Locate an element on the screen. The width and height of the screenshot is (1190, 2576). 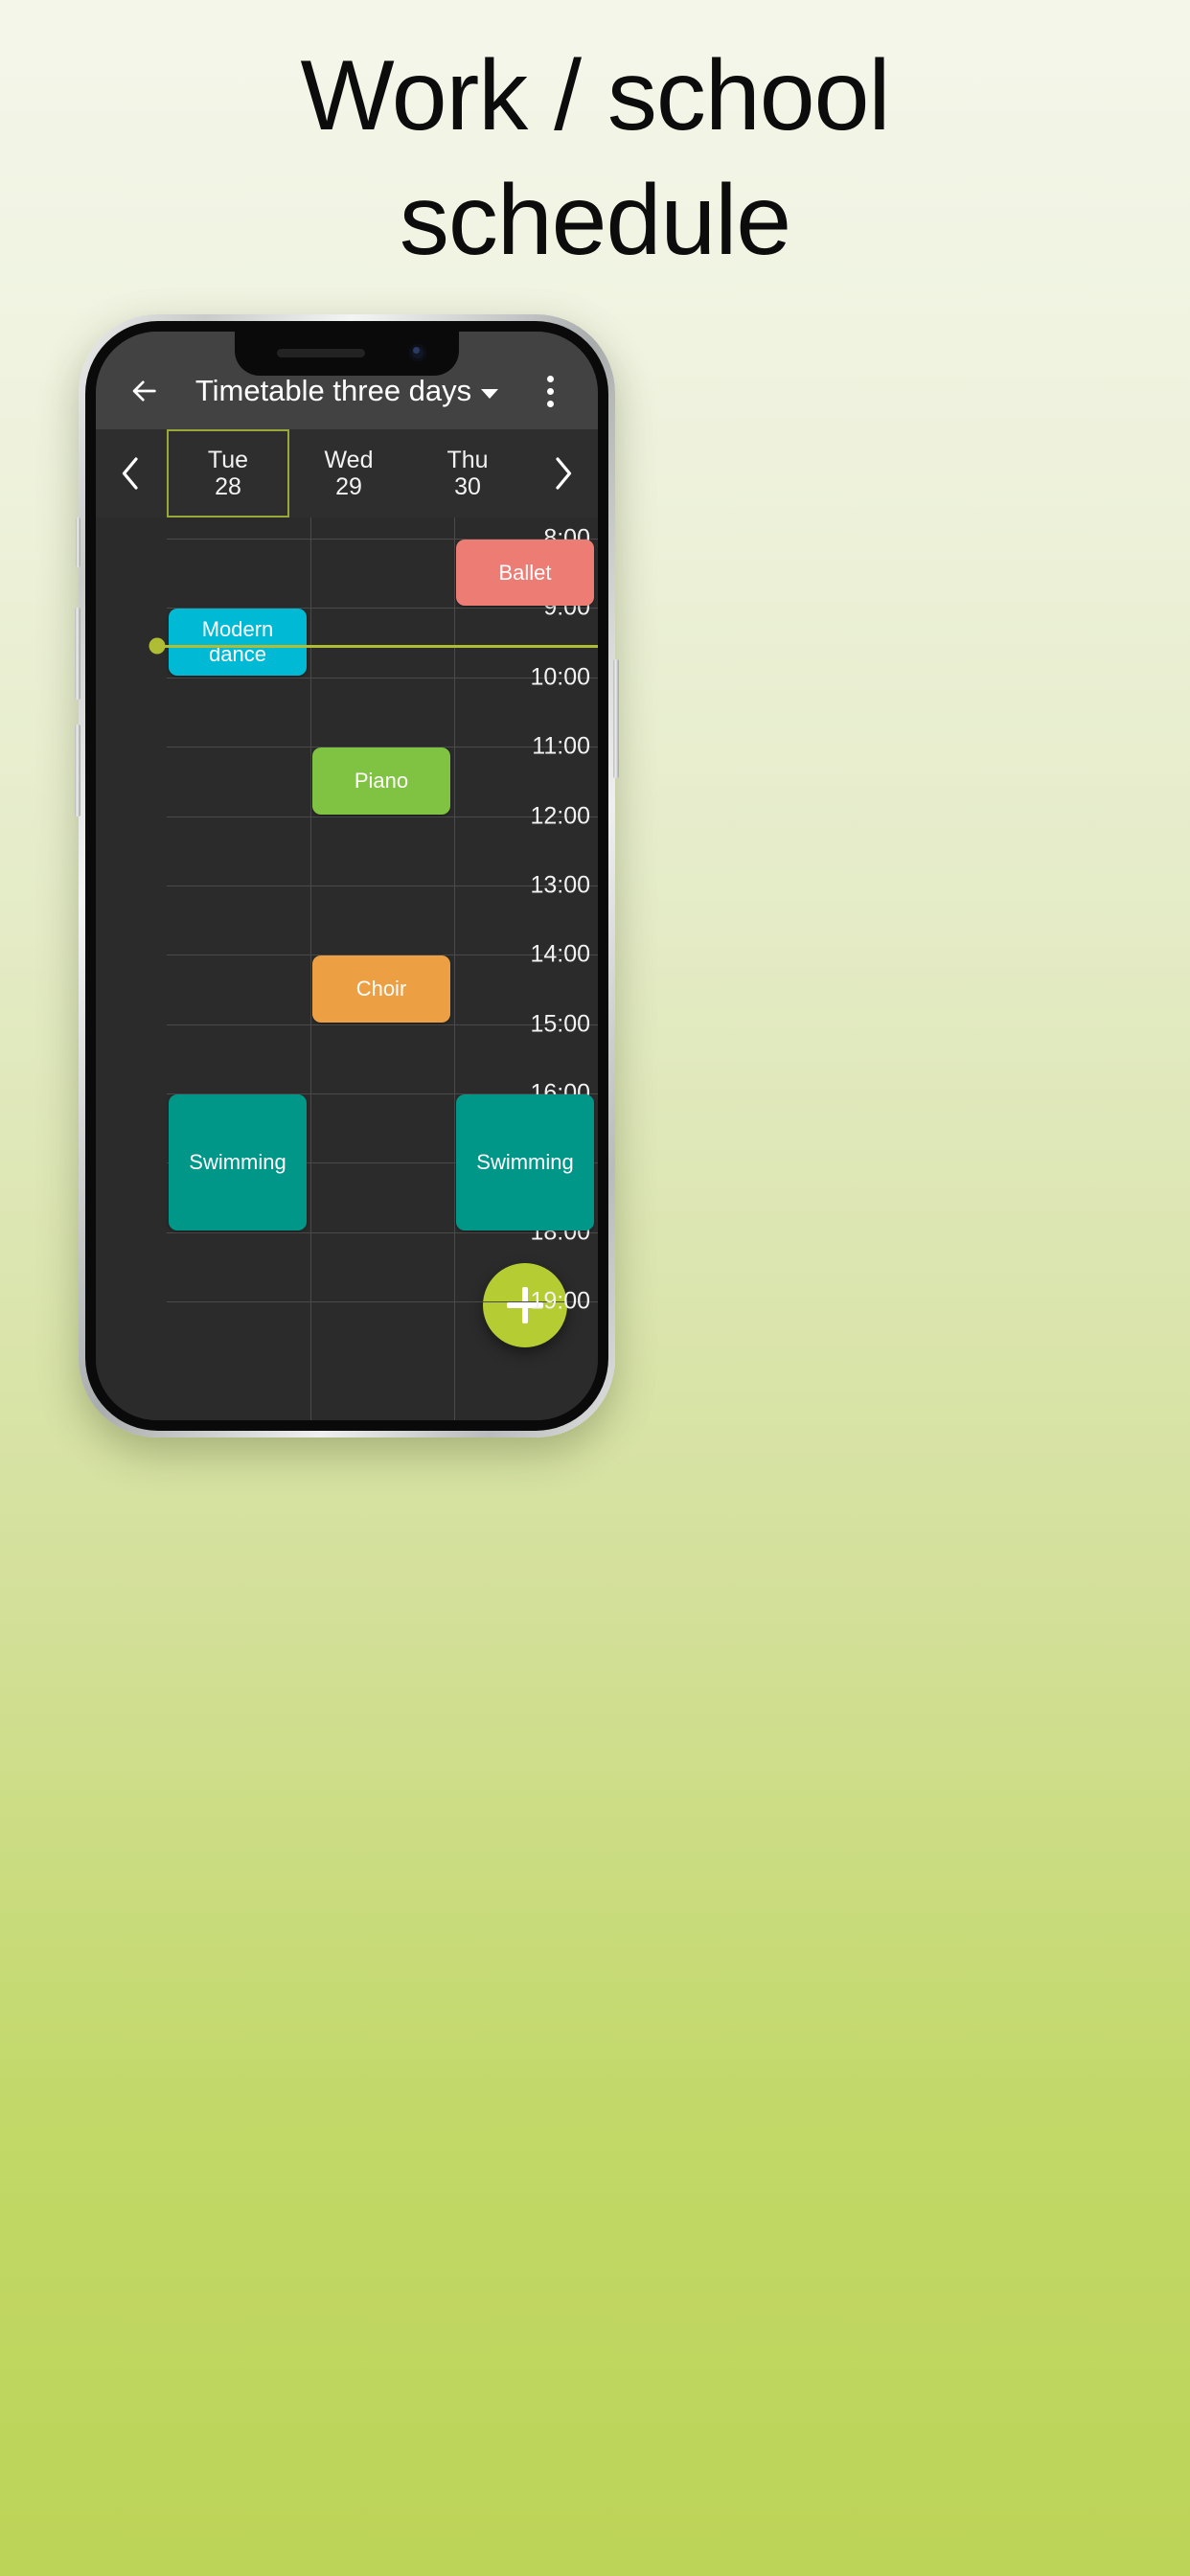
day-cells: Tue 28 Wed 29 Thu 30 is located at coordinates (347, 473).